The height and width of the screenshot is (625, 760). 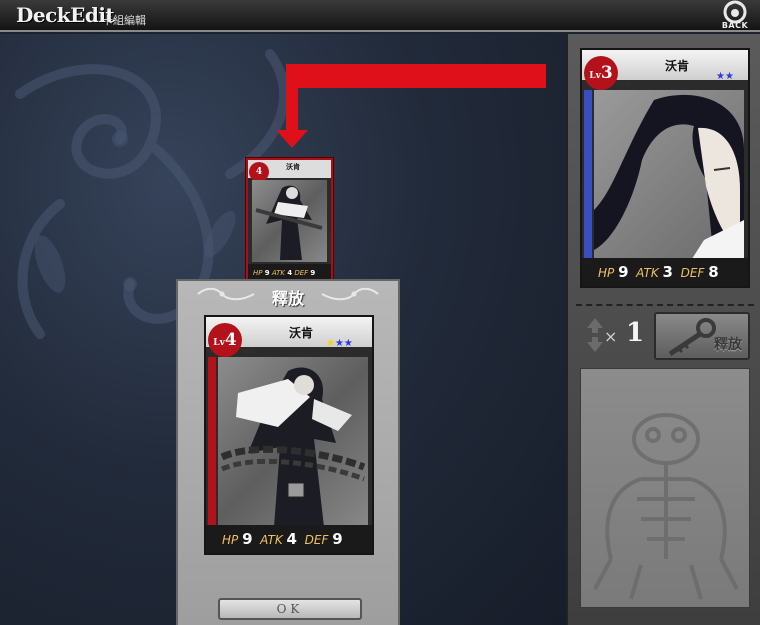 I want to click on detail-card-atk: 3, so click(x=667, y=272).